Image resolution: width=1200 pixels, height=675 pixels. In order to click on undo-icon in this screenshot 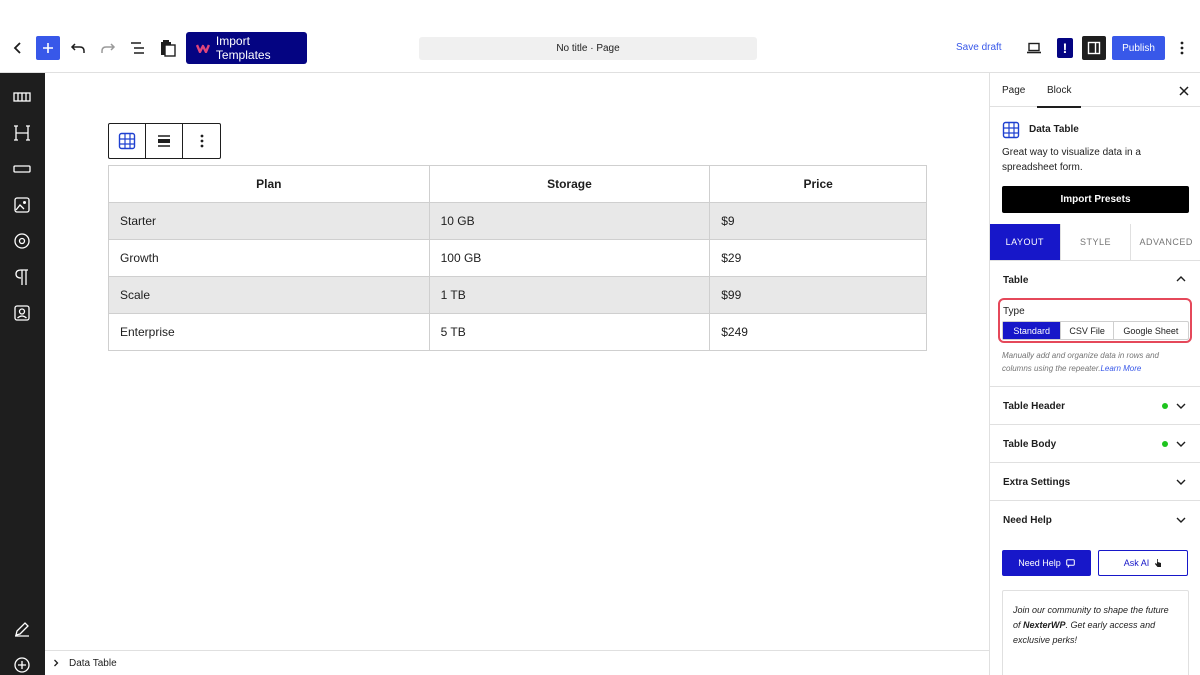, I will do `click(77, 48)`.